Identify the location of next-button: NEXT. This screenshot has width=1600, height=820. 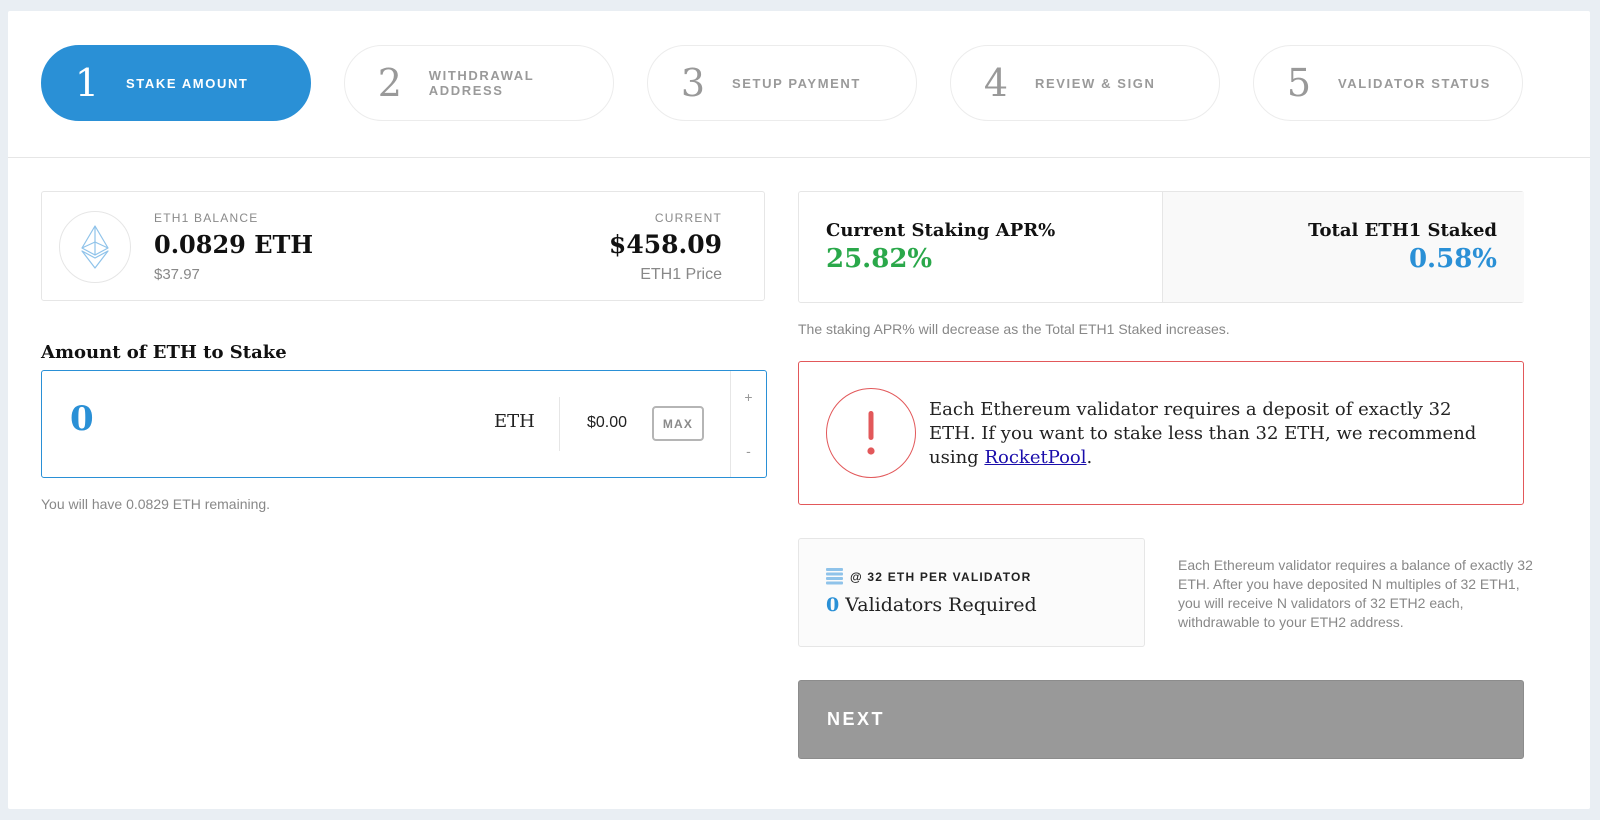
(1161, 719).